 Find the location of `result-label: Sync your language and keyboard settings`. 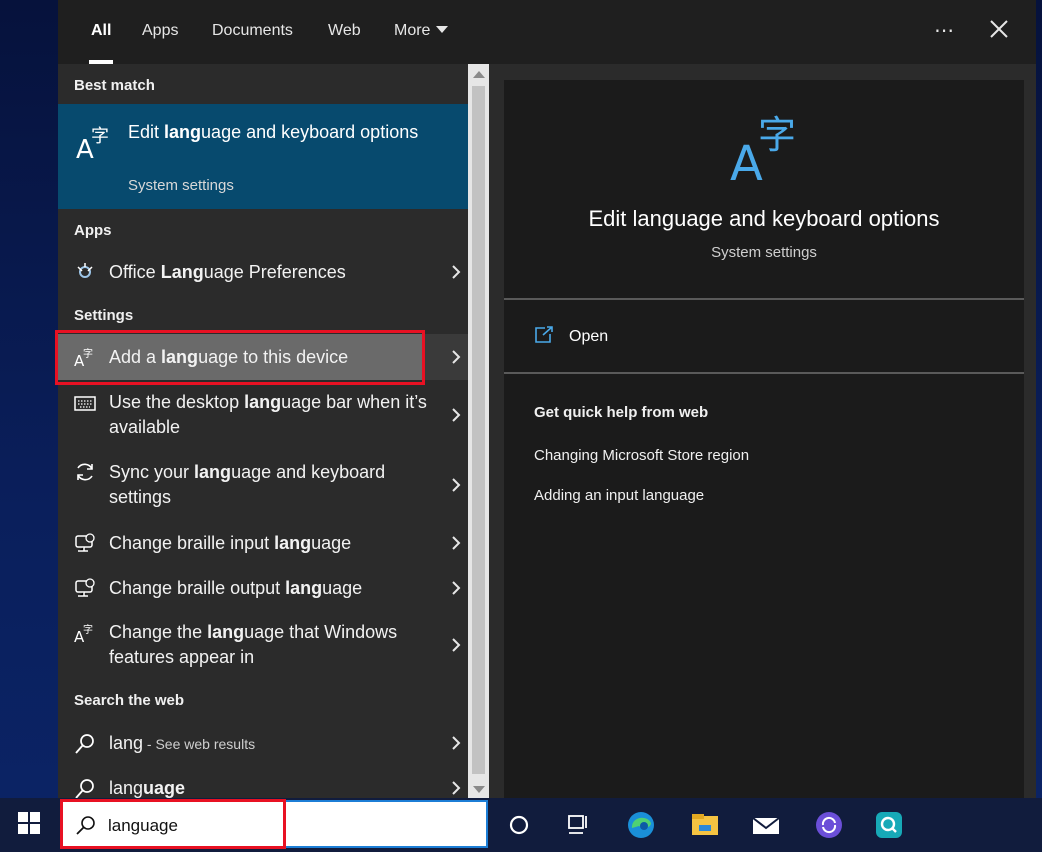

result-label: Sync your language and keyboard settings is located at coordinates (247, 484).